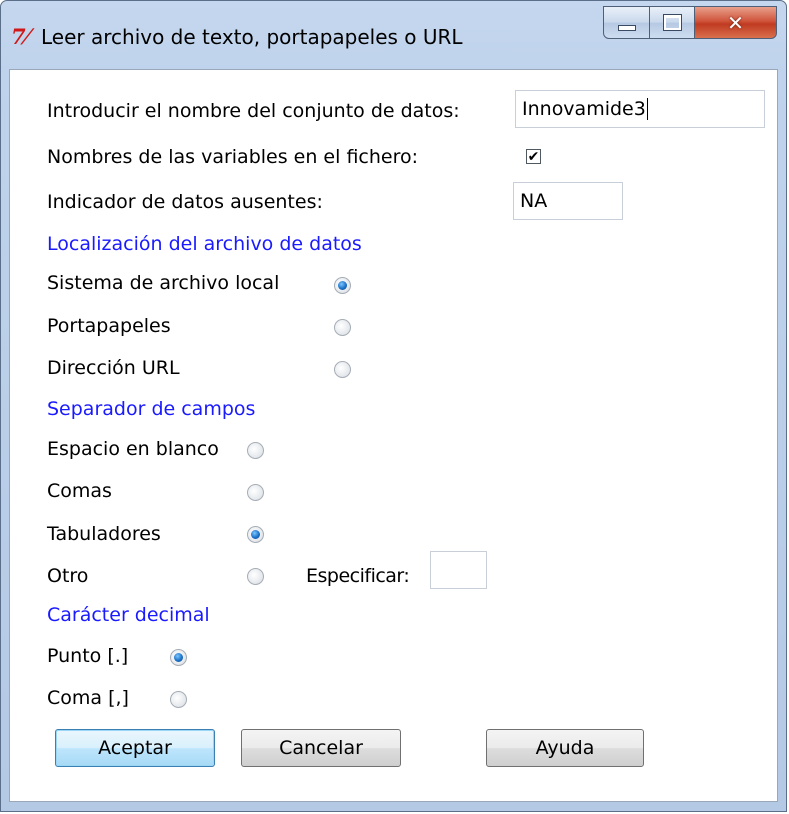 Image resolution: width=789 pixels, height=814 pixels. I want to click on location-option-url-label: Dirección URL, so click(113, 368).